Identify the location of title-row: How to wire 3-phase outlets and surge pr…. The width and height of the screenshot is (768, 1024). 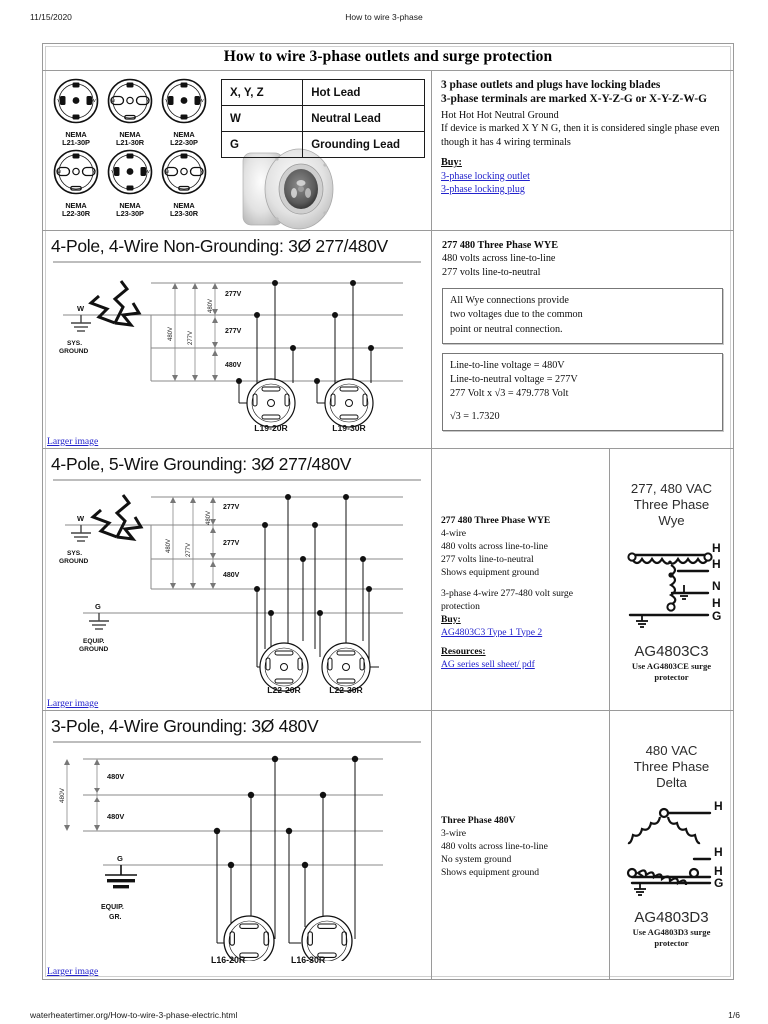
(388, 57).